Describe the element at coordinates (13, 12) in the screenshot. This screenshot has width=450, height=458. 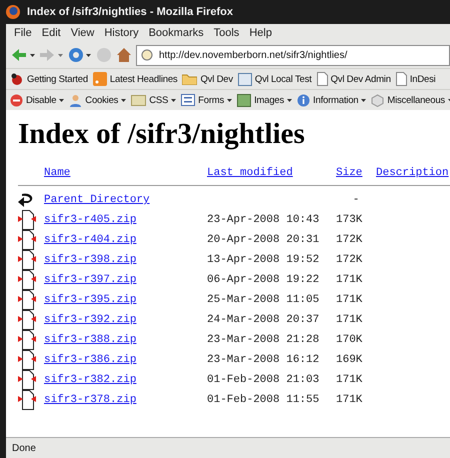
I see `browser-logo-icon` at that location.